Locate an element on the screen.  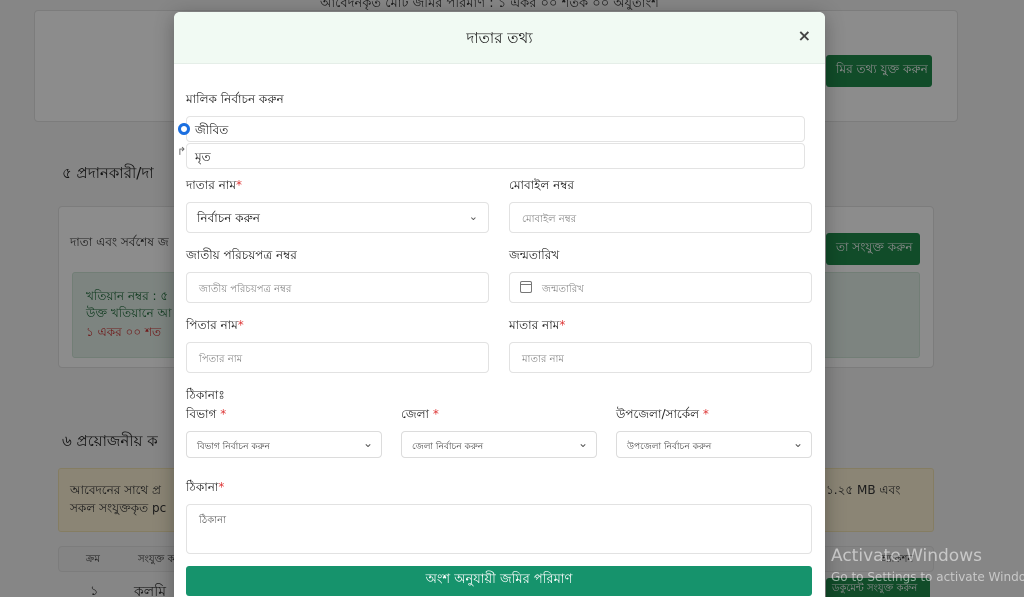
upazila-select: উপজেলা নির্বাচন করুন ⌄ is located at coordinates (714, 444).